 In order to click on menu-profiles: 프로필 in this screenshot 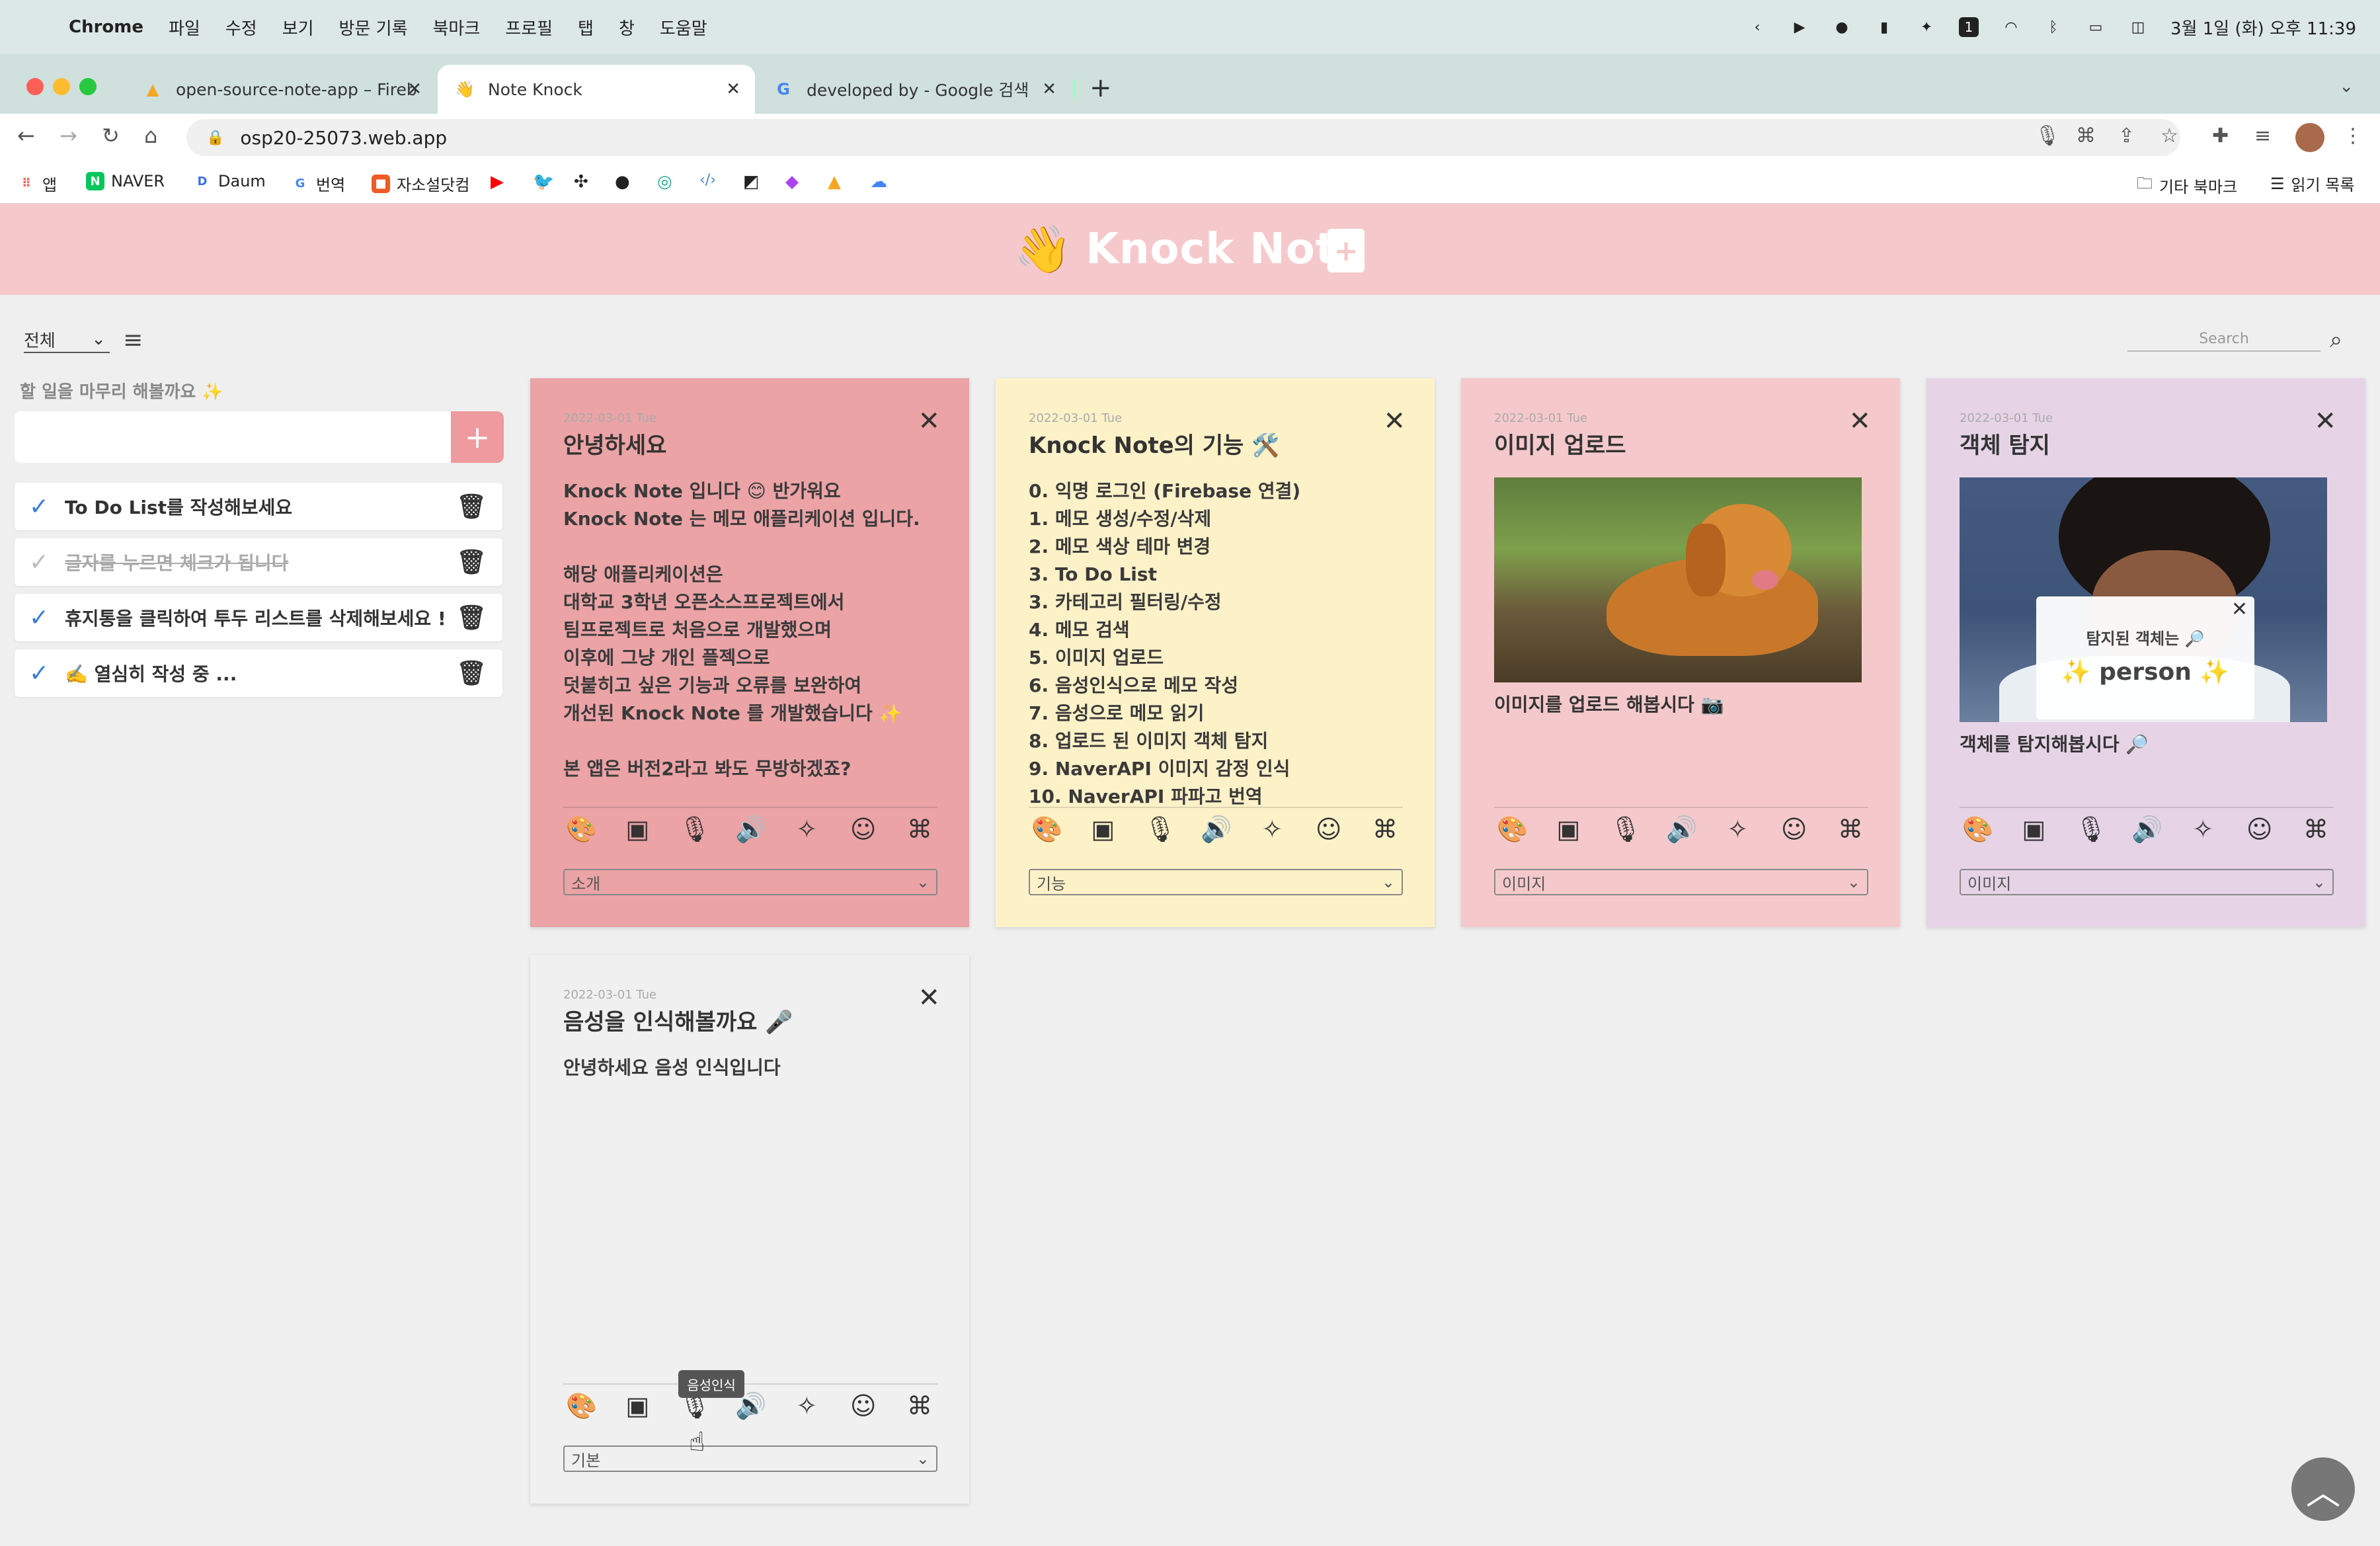, I will do `click(529, 27)`.